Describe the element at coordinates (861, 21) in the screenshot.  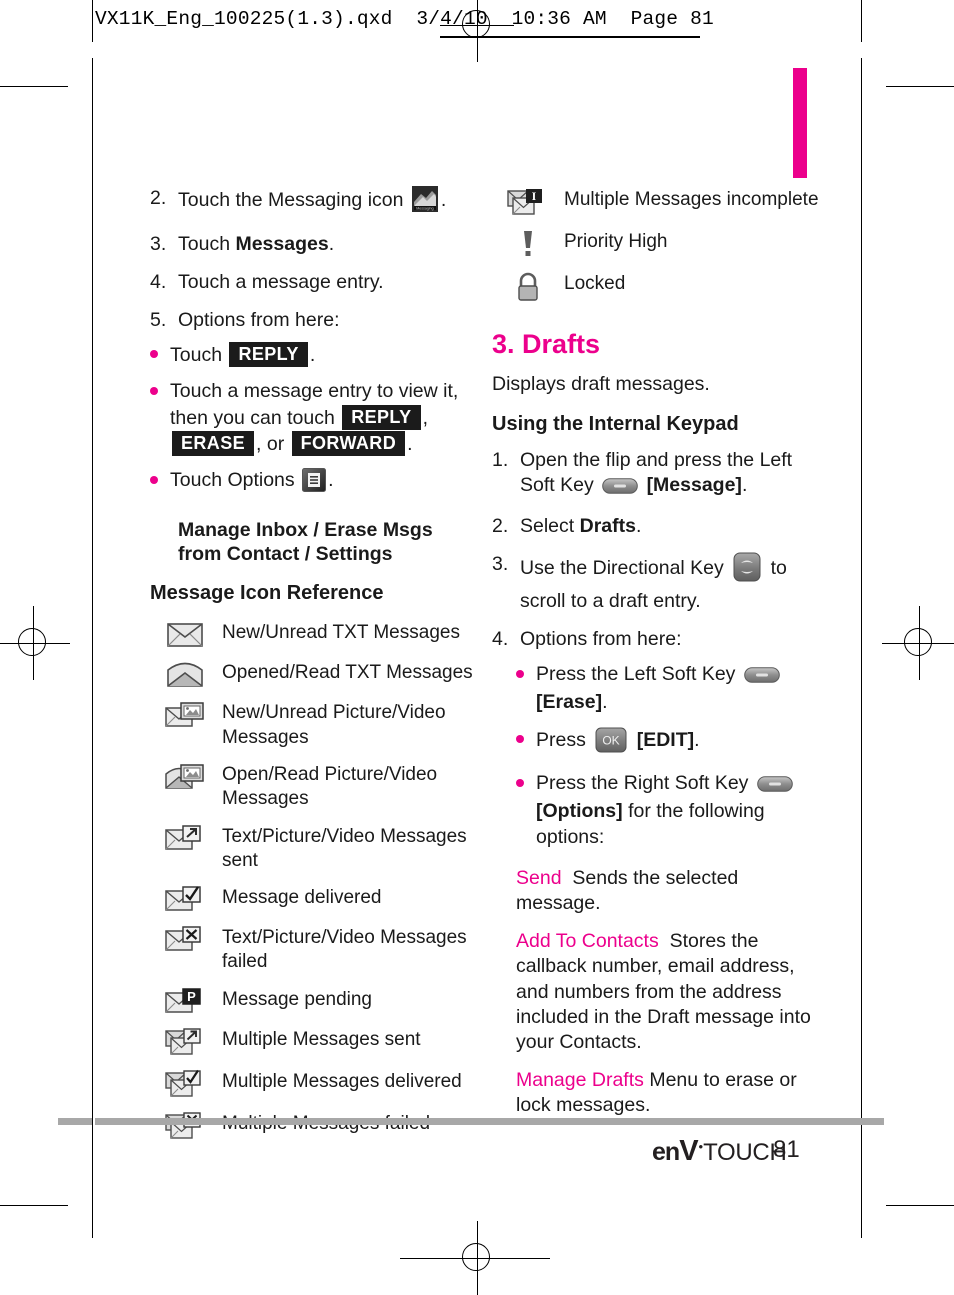
I see `crop-line-right` at that location.